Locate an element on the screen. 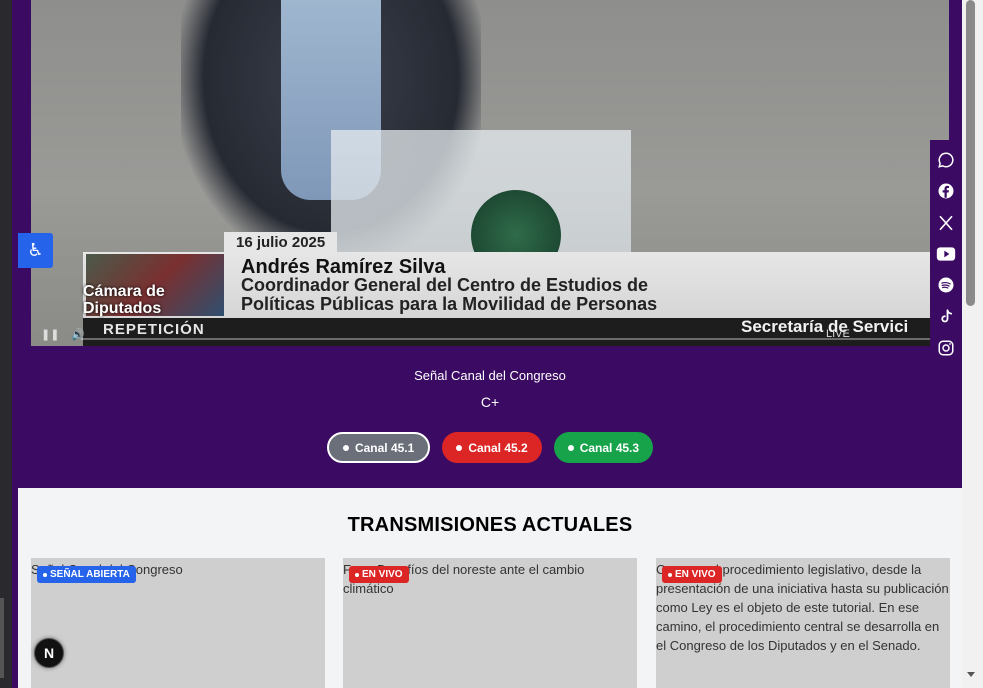  pause-icon: ❚❚ is located at coordinates (50, 334).